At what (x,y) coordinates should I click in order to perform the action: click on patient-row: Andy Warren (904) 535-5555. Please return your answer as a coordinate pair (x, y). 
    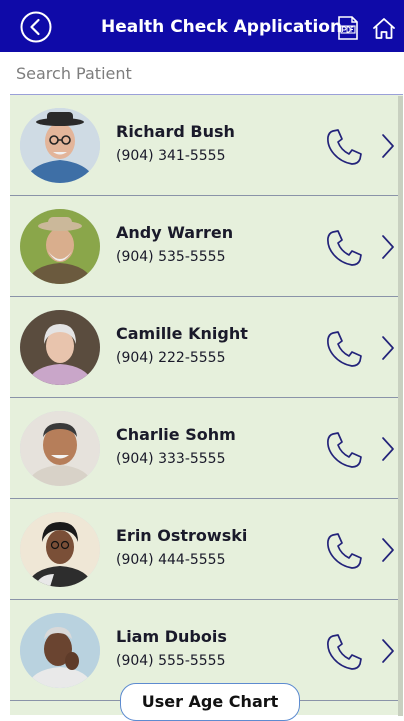
    Looking at the image, I should click on (206, 246).